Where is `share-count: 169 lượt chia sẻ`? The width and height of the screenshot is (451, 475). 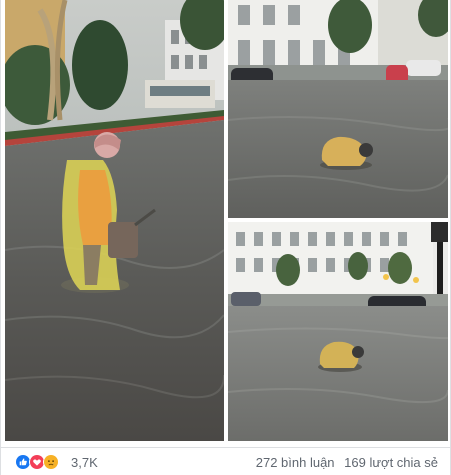 share-count: 169 lượt chia sẻ is located at coordinates (391, 462).